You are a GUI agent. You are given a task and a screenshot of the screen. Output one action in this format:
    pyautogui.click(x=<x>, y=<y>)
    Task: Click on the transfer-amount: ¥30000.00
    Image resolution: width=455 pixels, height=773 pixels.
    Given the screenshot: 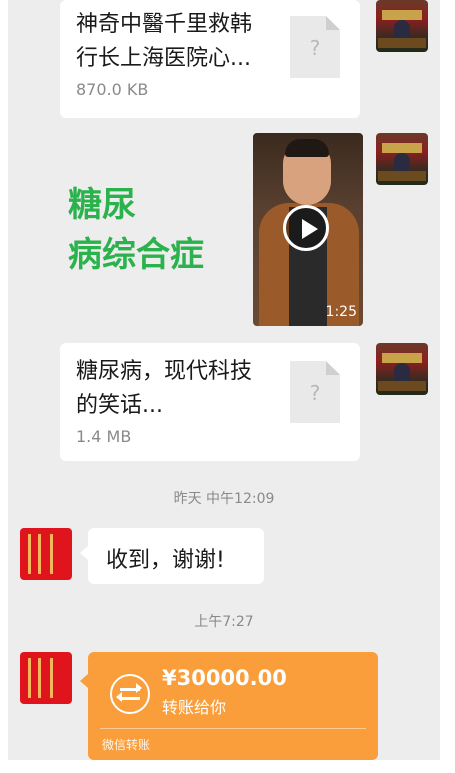 What is the action you would take?
    pyautogui.click(x=224, y=678)
    